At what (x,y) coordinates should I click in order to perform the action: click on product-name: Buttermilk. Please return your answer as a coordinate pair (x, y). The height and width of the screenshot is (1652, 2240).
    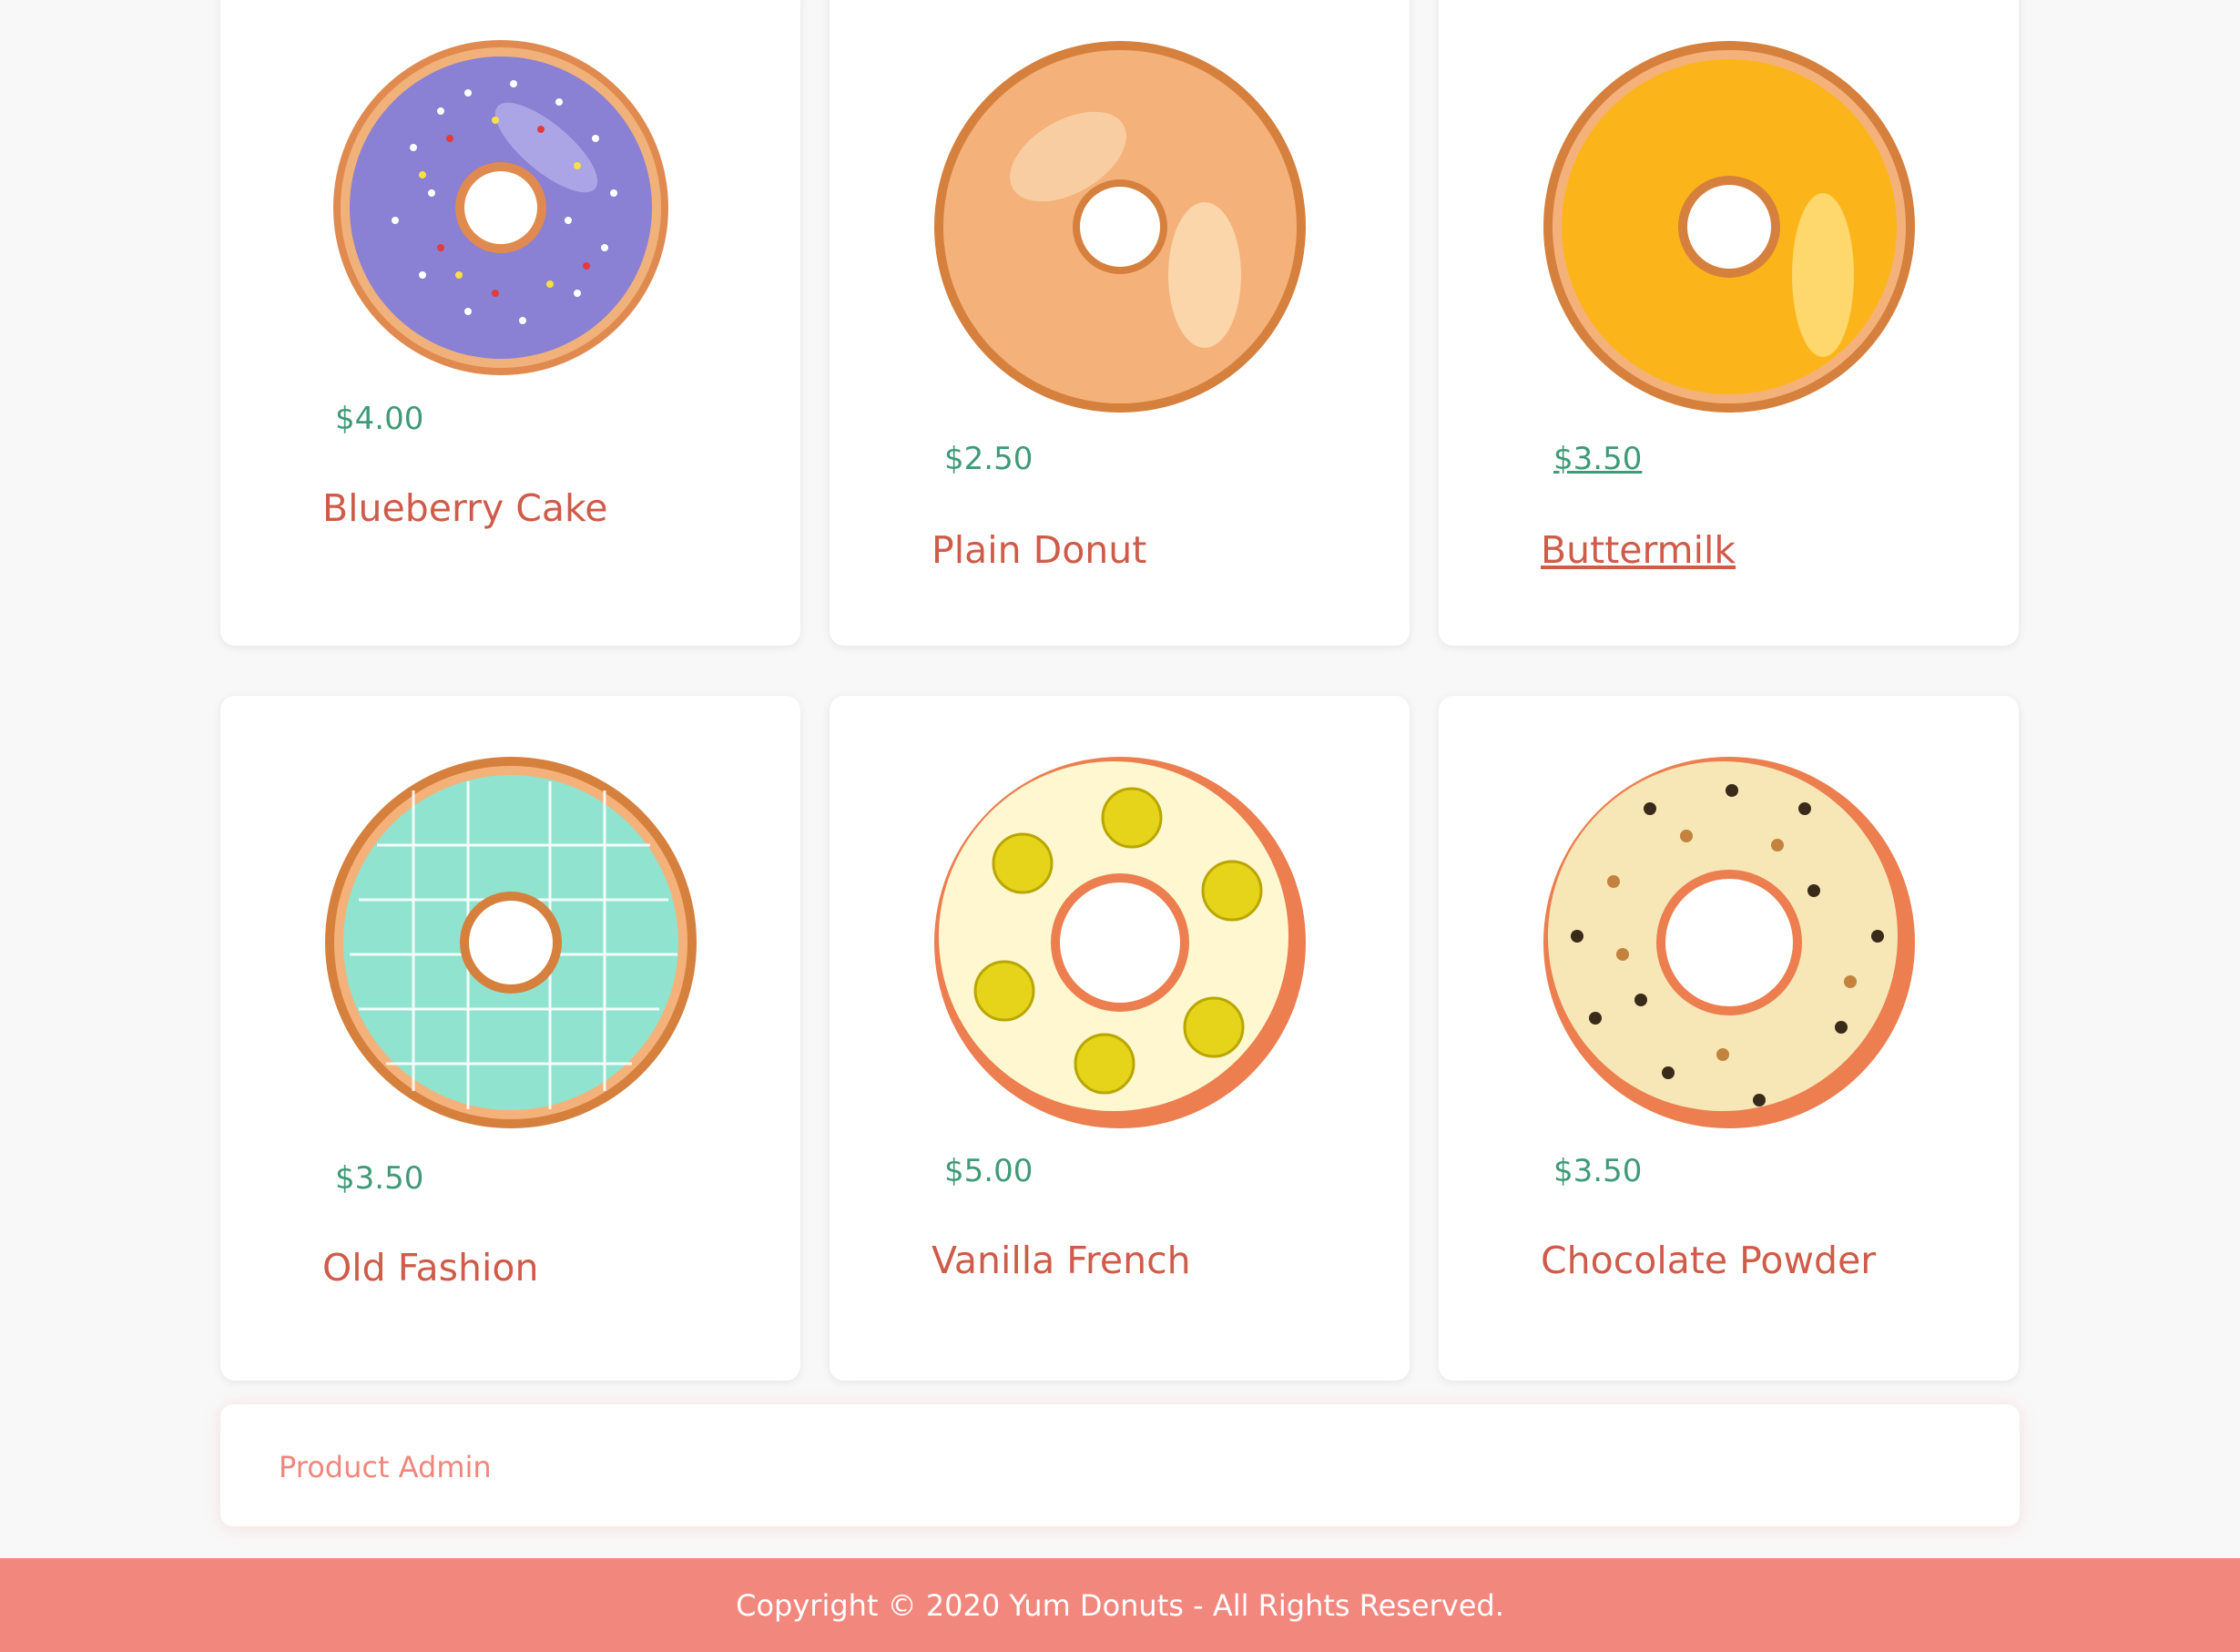
    Looking at the image, I should click on (1638, 550).